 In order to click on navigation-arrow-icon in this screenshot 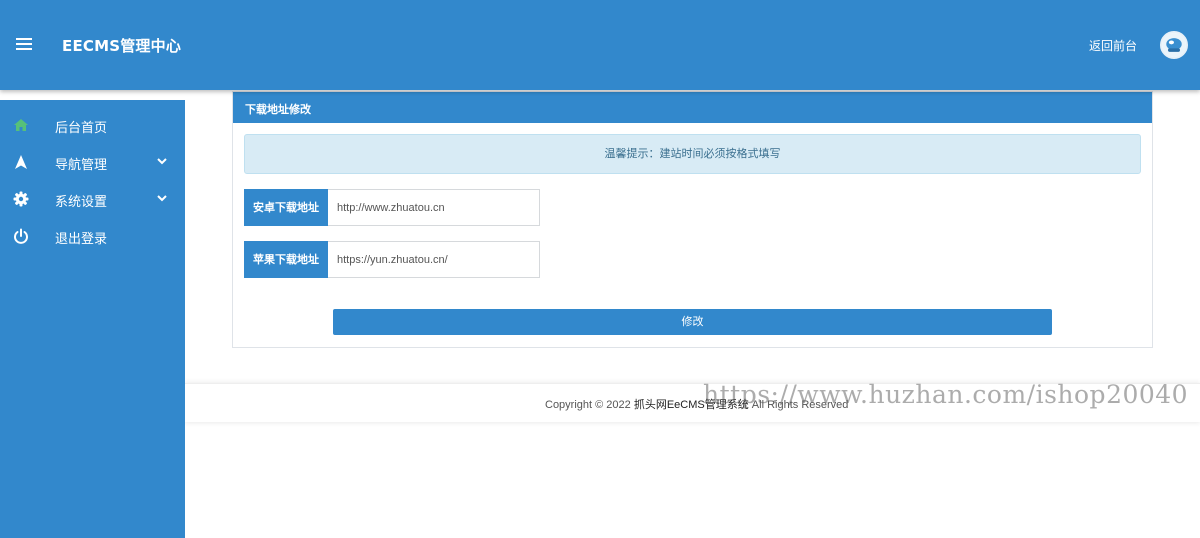, I will do `click(21, 162)`.